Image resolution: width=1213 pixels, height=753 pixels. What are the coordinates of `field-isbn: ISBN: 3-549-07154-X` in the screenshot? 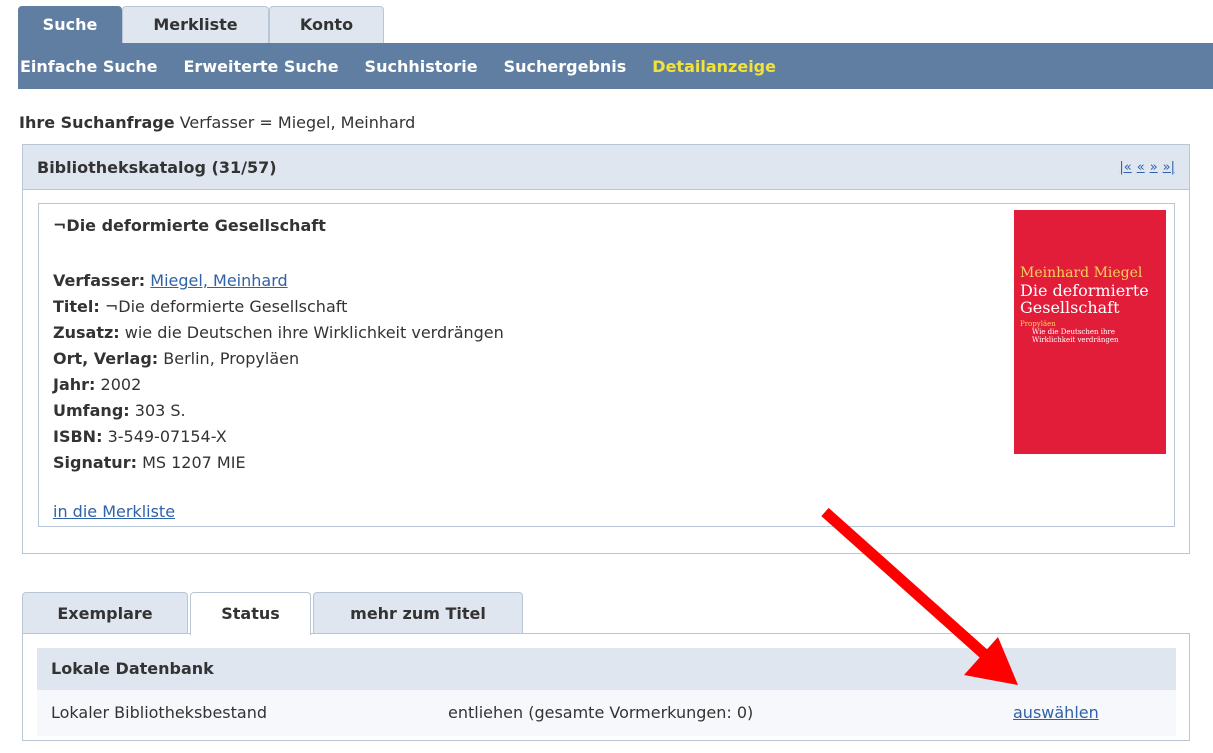 It's located at (278, 437).